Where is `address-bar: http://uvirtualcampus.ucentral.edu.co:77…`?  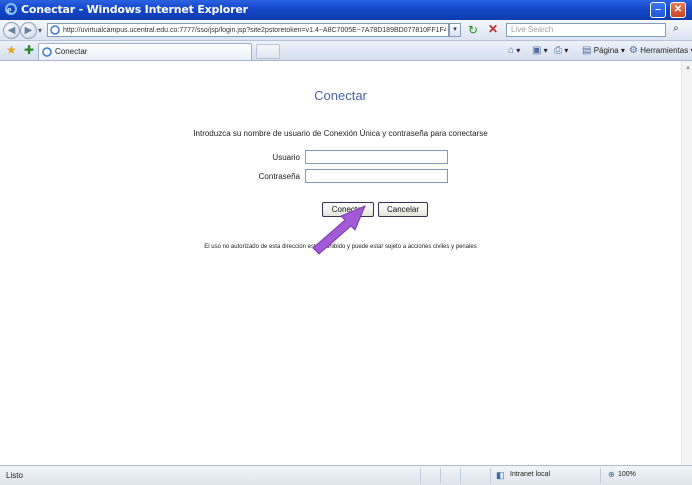
address-bar: http://uvirtualcampus.ucentral.edu.co:77… is located at coordinates (248, 30).